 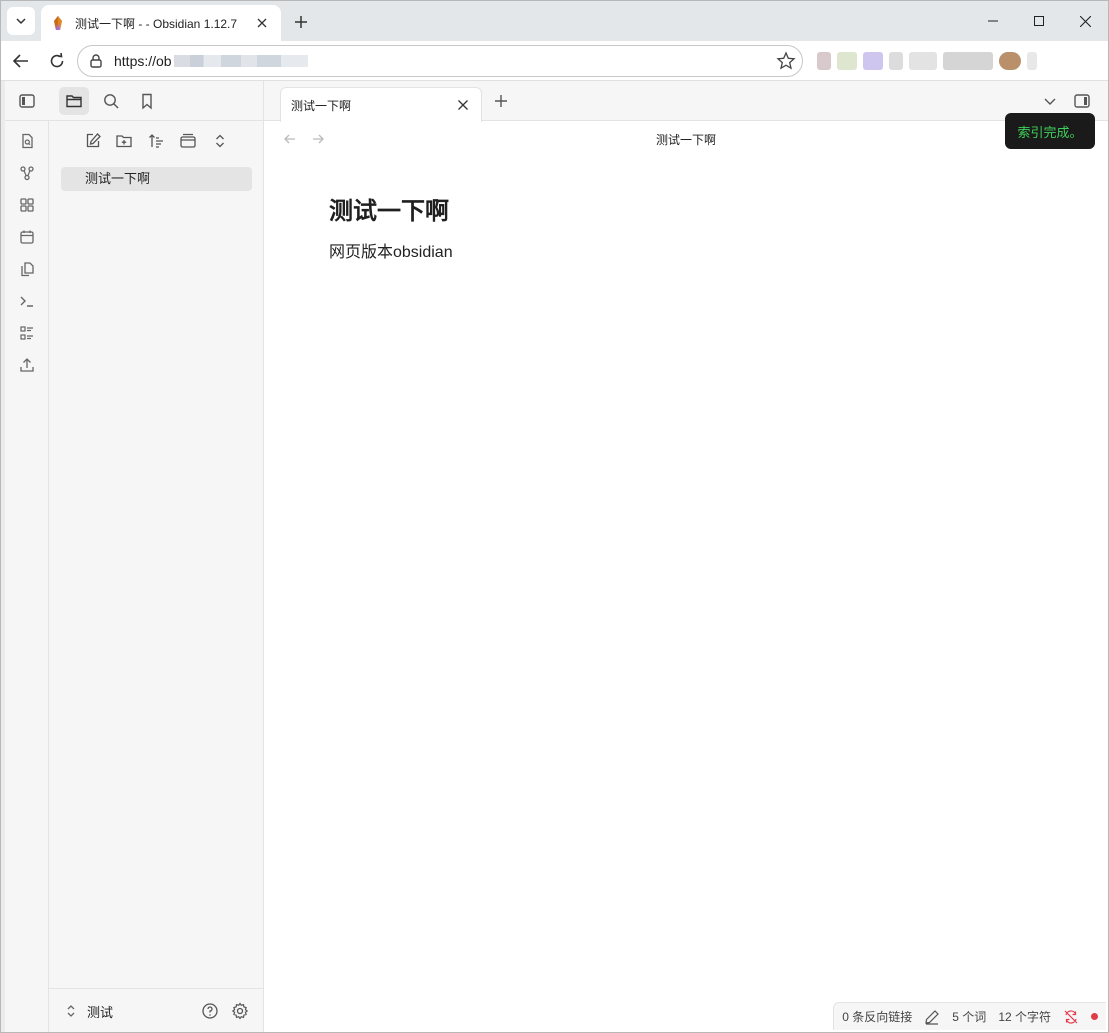 I want to click on toggle-left-sidebar-button, so click(x=27, y=101).